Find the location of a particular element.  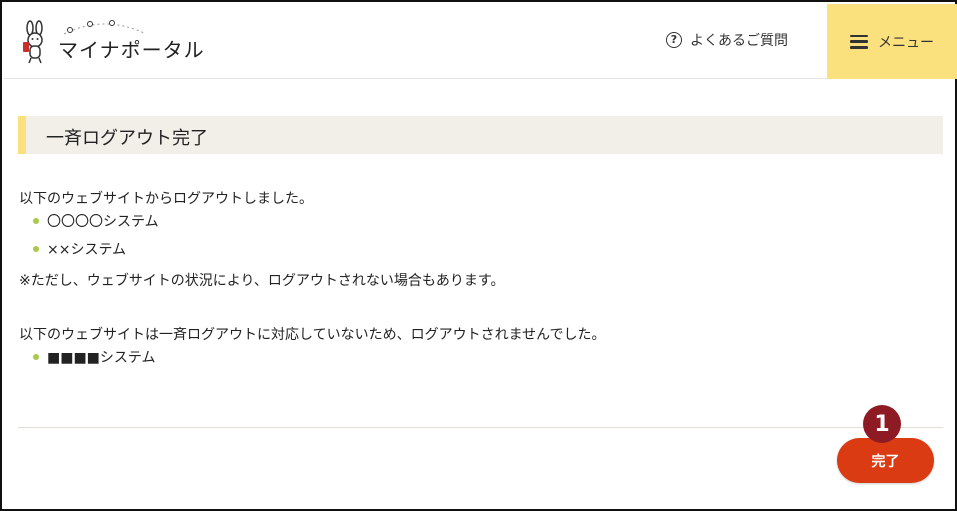

list-item-label: 〇〇〇〇システム is located at coordinates (103, 222).